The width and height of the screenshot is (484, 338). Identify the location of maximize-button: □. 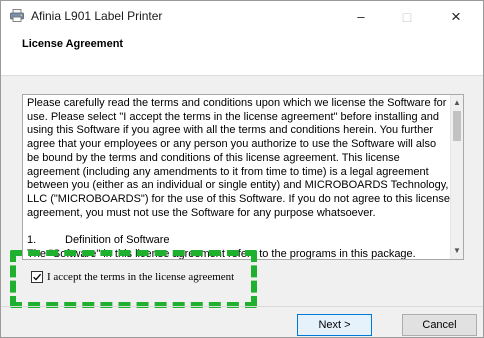
(407, 16).